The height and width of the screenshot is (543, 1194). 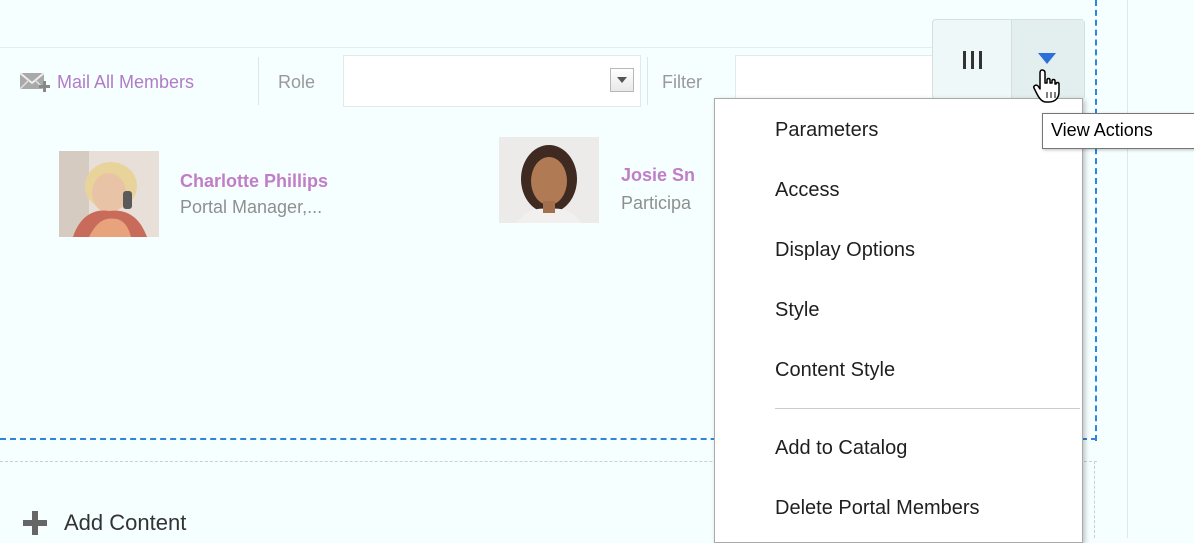 What do you see at coordinates (254, 181) in the screenshot?
I see `member-name: Charlotte Phillips` at bounding box center [254, 181].